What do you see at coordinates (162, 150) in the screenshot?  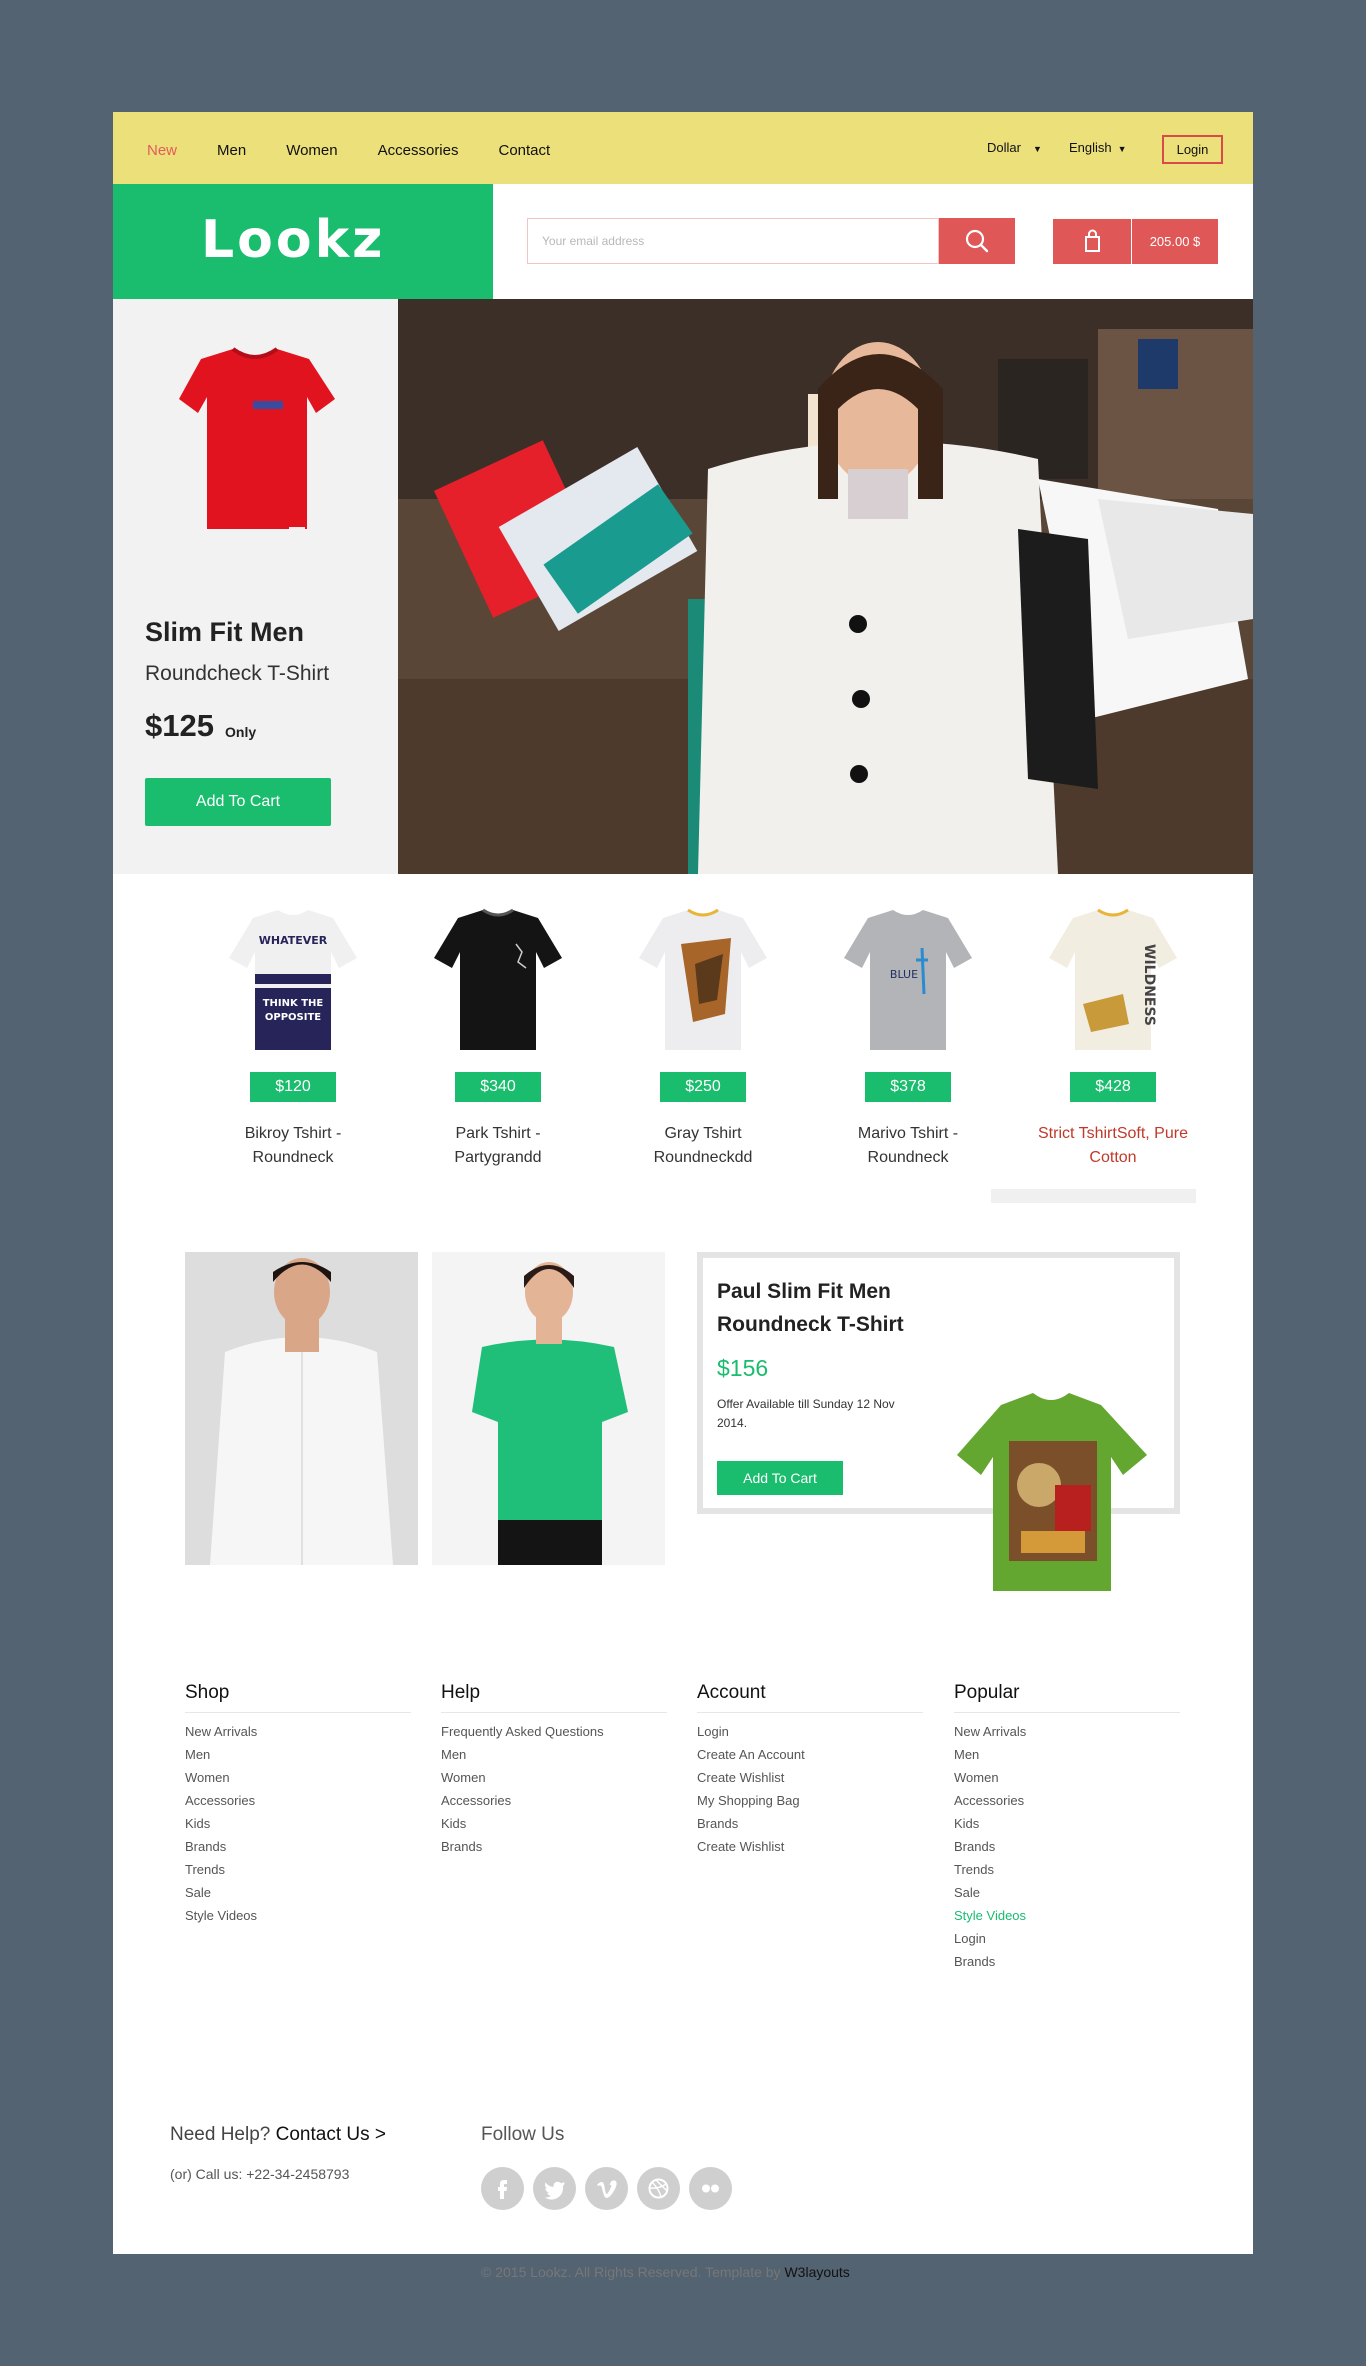 I see `nav-item-new: New` at bounding box center [162, 150].